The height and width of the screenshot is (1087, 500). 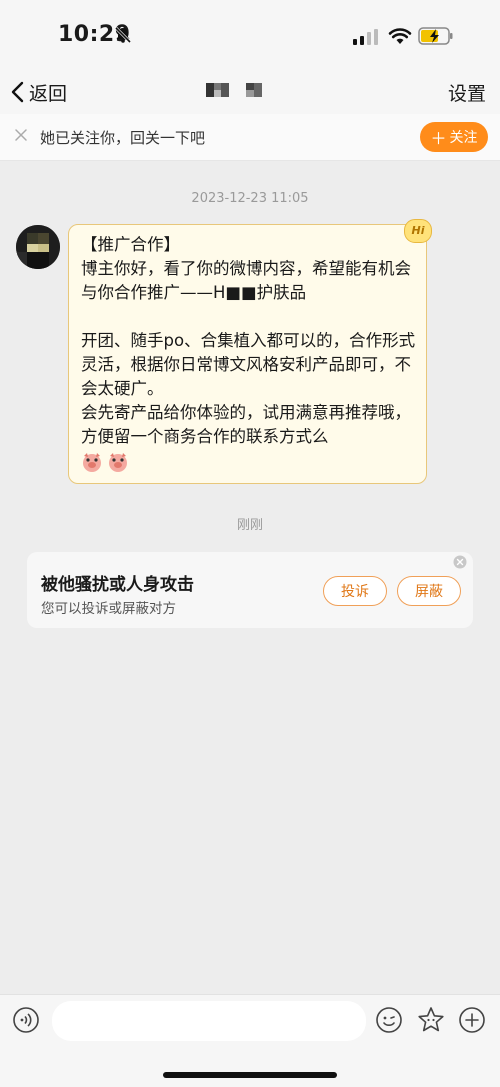 I want to click on emoji-stickers, so click(x=250, y=462).